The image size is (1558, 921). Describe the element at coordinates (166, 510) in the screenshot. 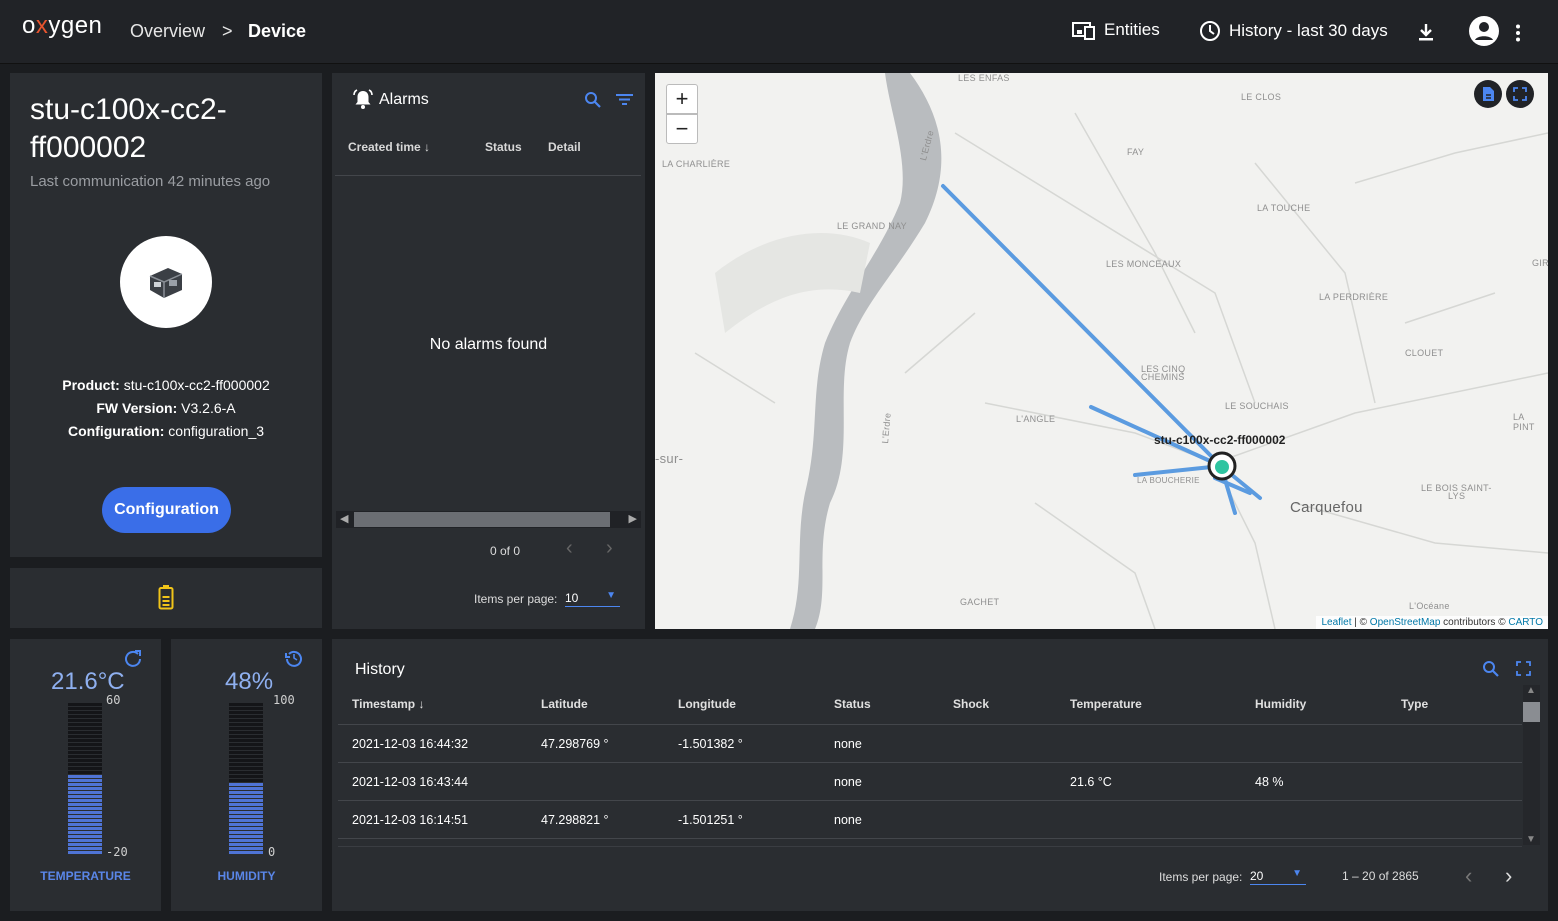

I see `configuration-button: Configuration` at that location.